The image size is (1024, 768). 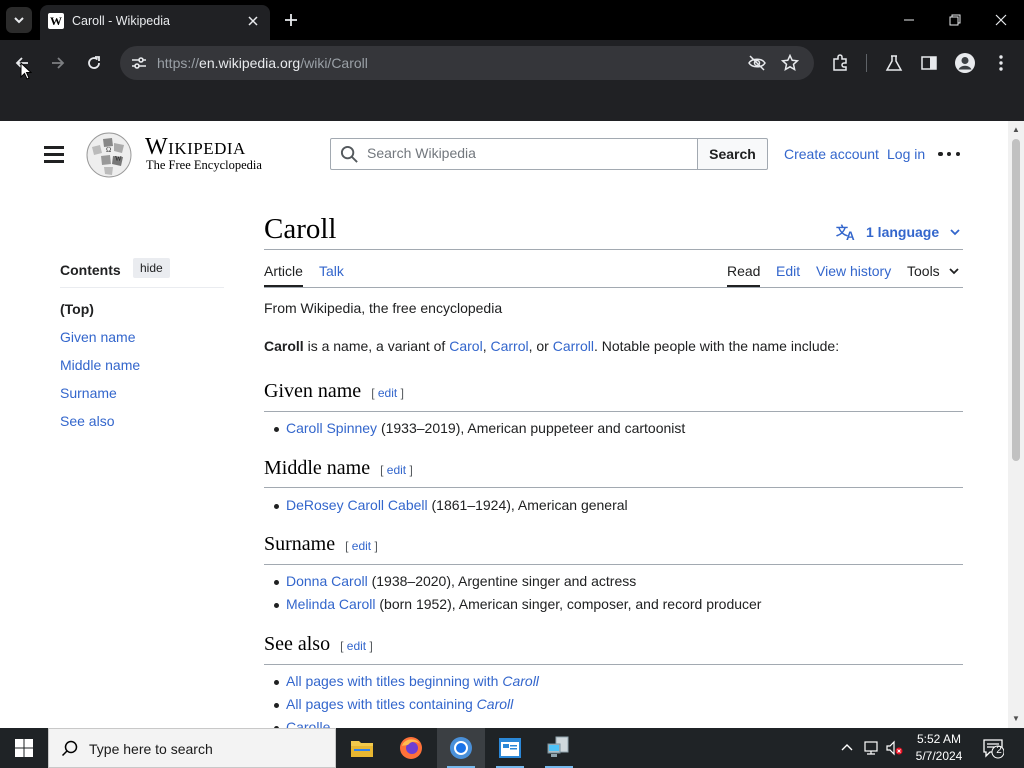 I want to click on taskbar-network-app, so click(x=559, y=748).